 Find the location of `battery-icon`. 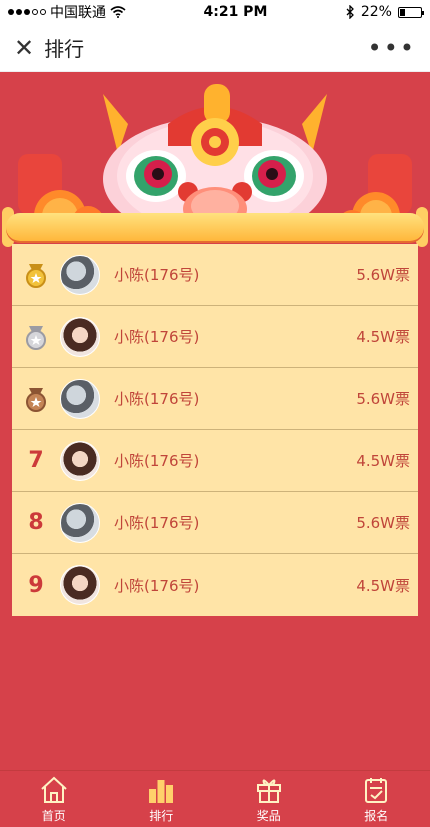

battery-icon is located at coordinates (410, 12).